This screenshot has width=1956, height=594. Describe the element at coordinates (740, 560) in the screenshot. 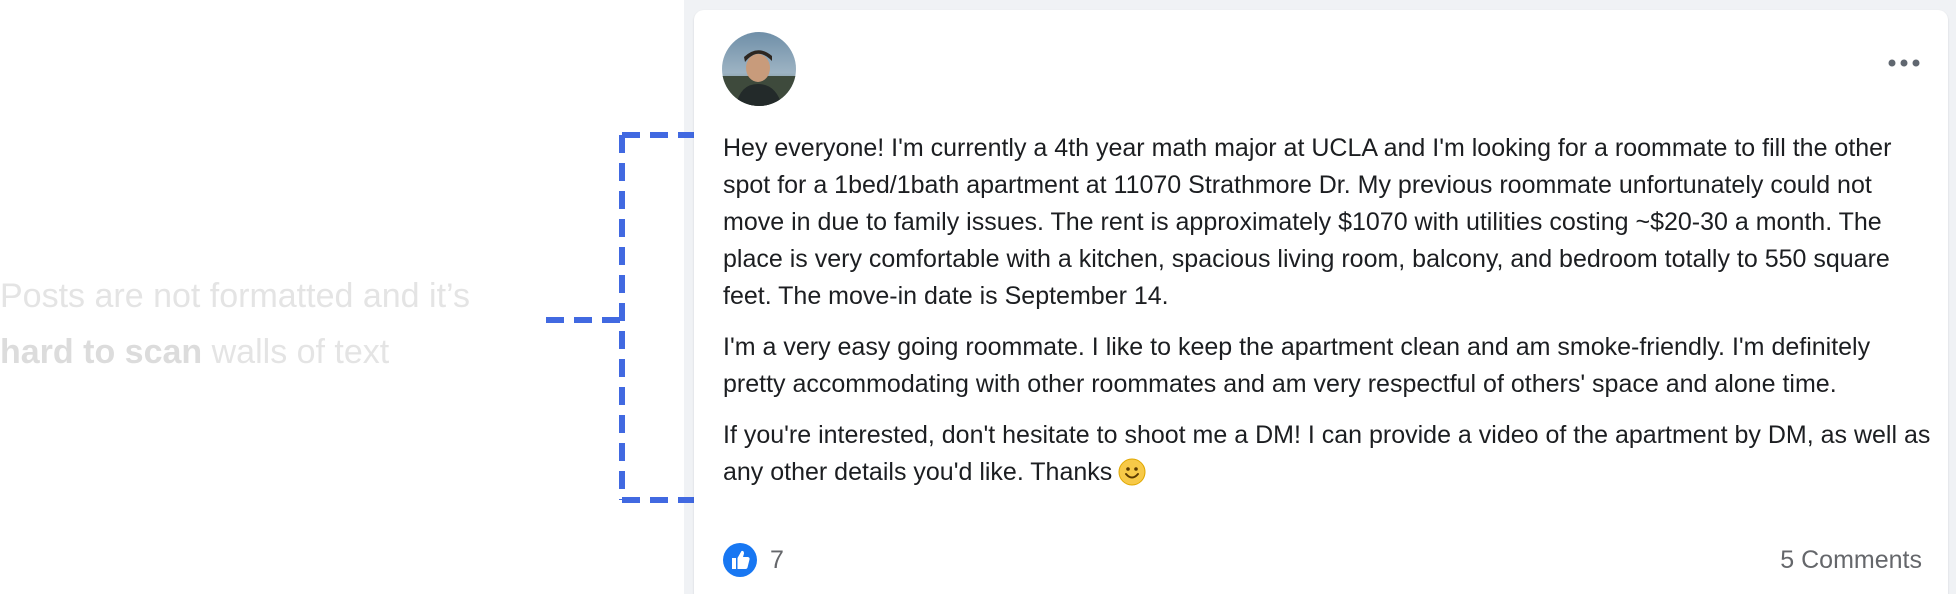

I see `thumbs-up-icon` at that location.